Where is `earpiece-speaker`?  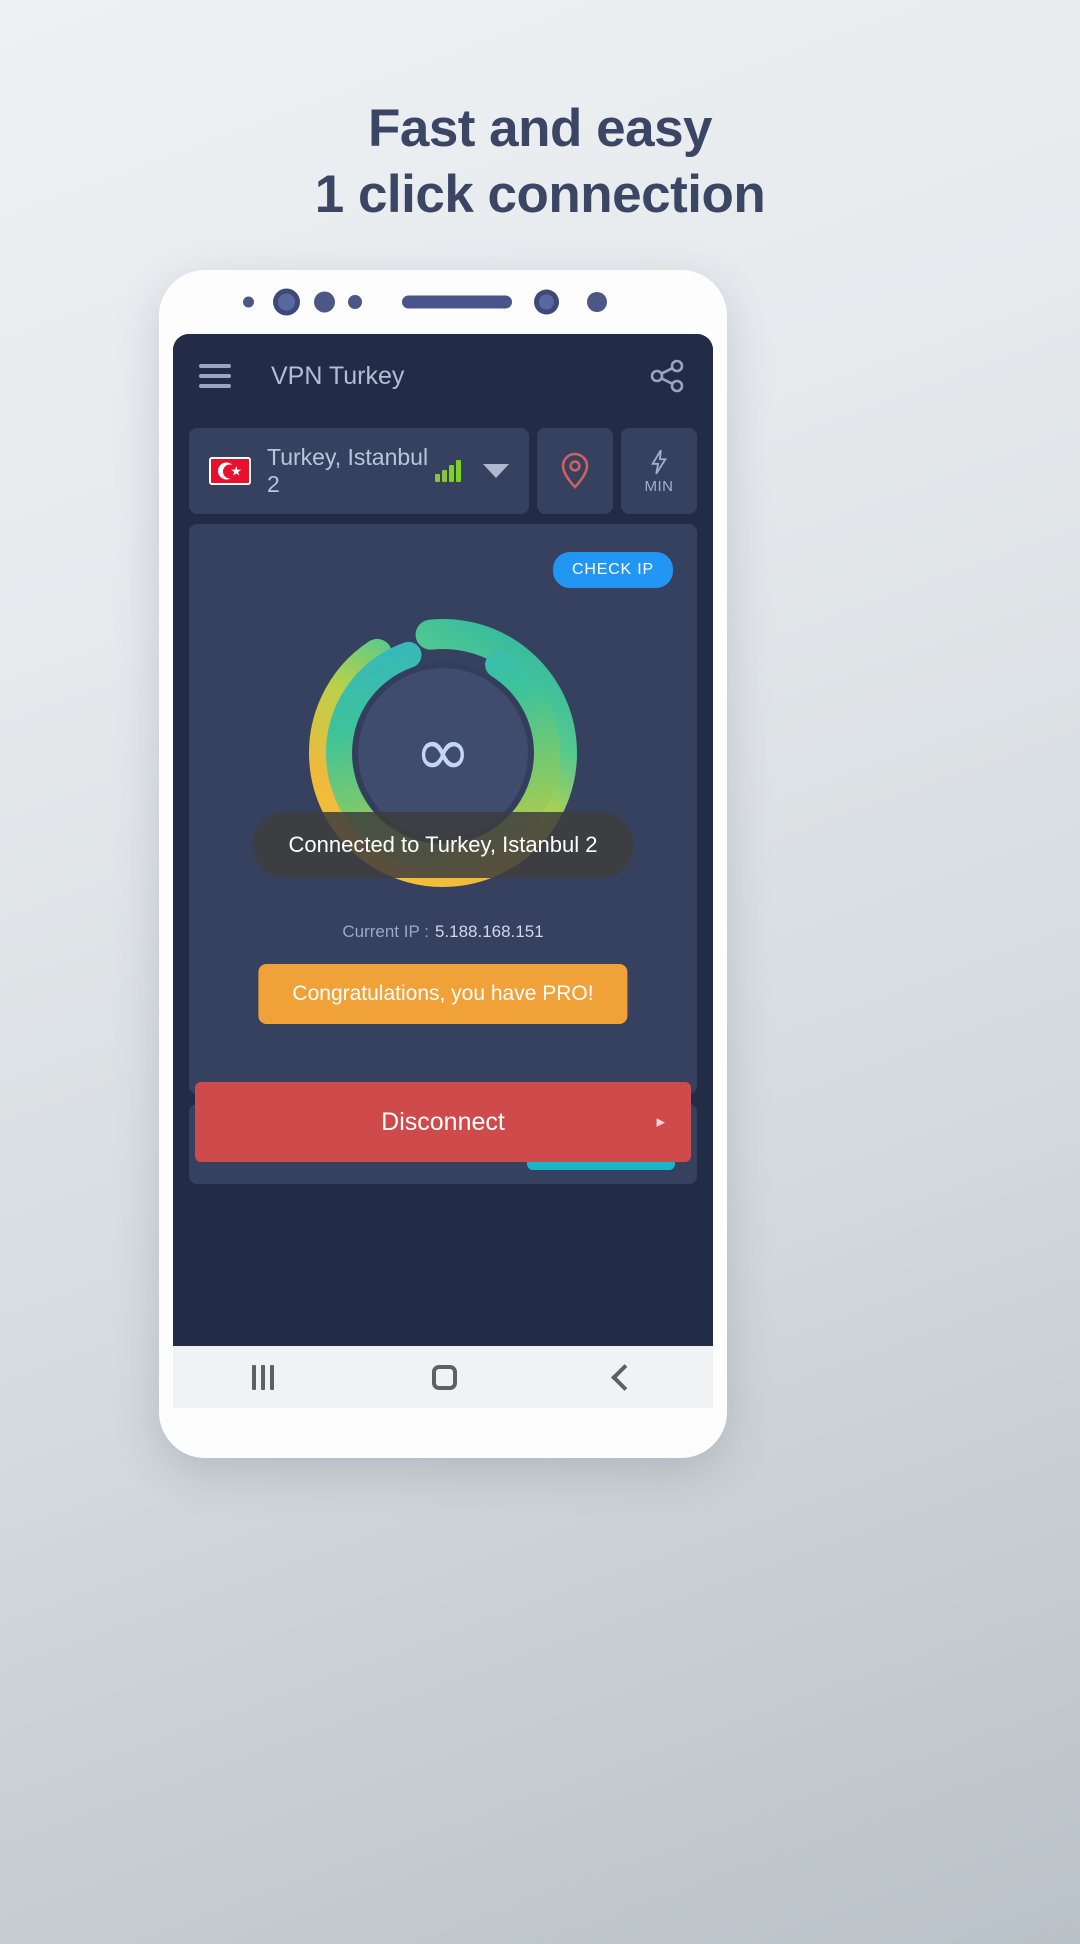
earpiece-speaker is located at coordinates (457, 302).